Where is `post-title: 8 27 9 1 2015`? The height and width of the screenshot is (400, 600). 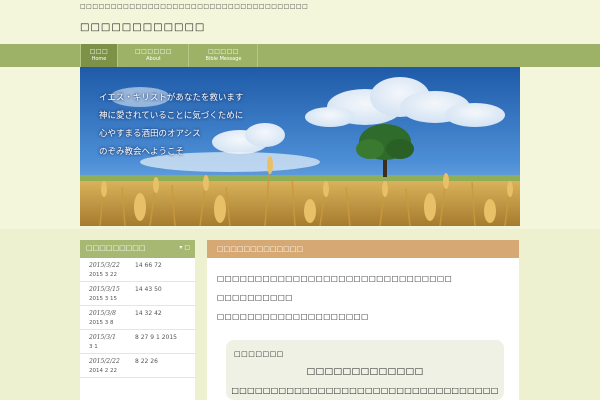 post-title: 8 27 9 1 2015 is located at coordinates (156, 337).